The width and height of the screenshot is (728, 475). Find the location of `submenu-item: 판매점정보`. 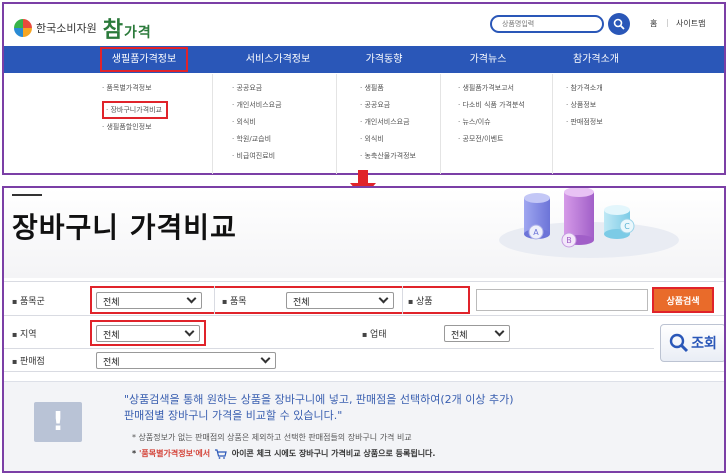

submenu-item: 판매점정보 is located at coordinates (621, 122).